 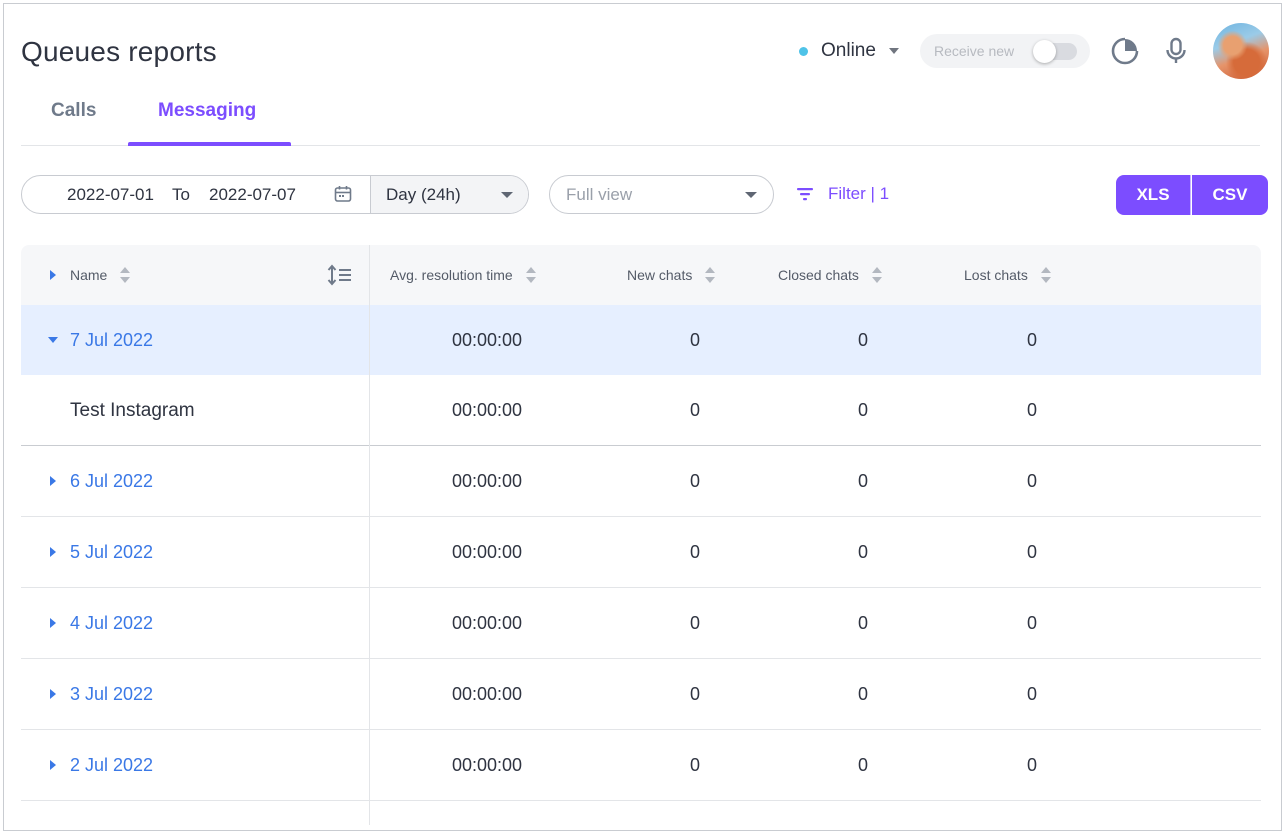 I want to click on row-date: 6 Jul 2022, so click(x=111, y=481).